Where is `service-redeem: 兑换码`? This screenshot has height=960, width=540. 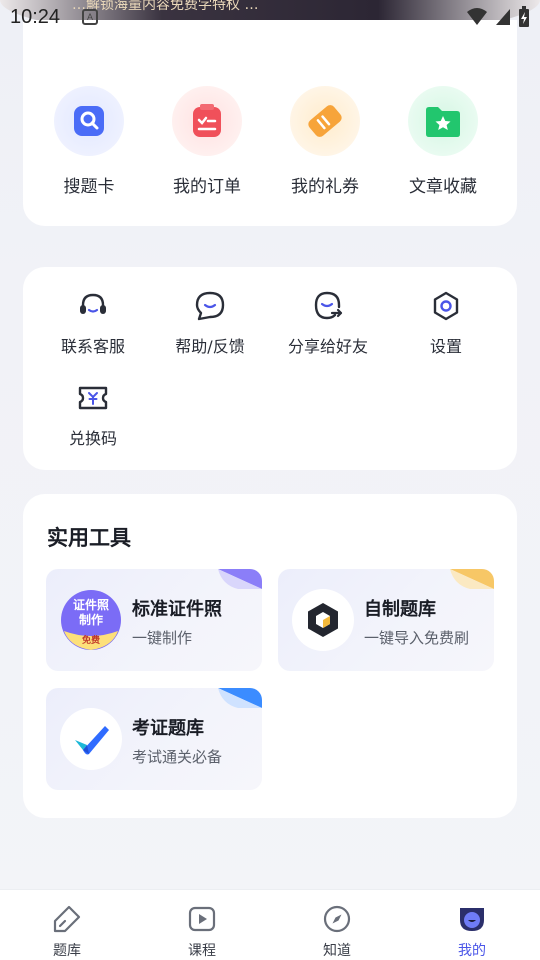 service-redeem: 兑换码 is located at coordinates (93, 415).